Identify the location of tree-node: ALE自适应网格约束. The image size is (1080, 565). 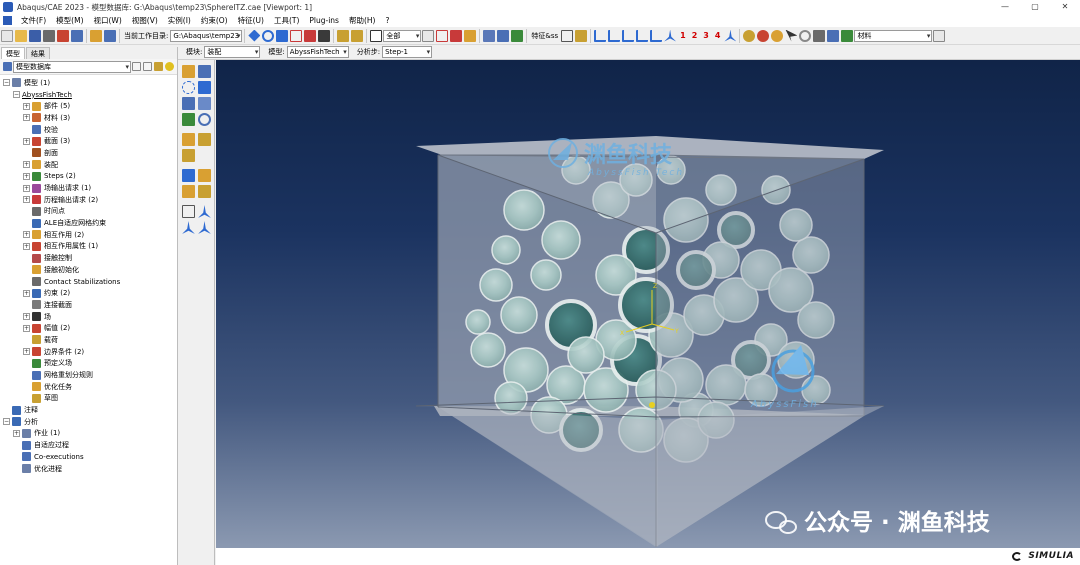
(88, 223).